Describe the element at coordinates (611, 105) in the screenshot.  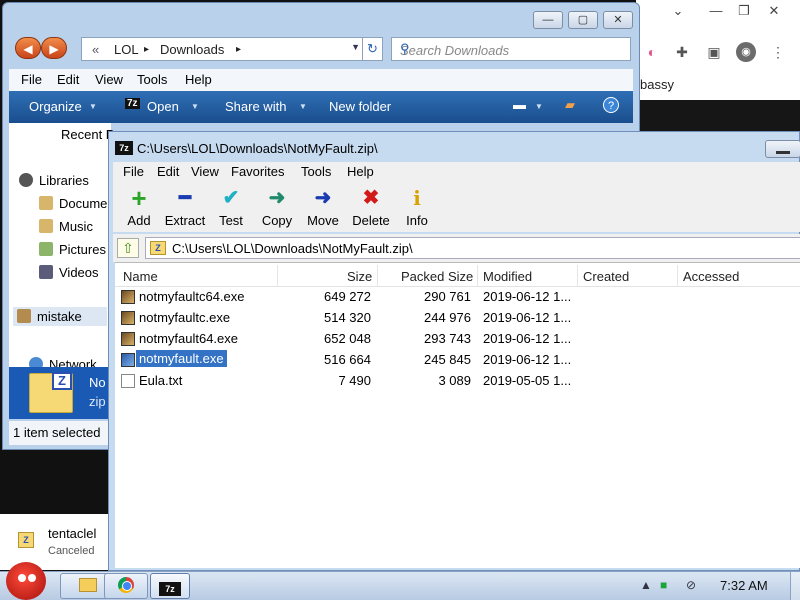
I see `help-icon: ?` at that location.